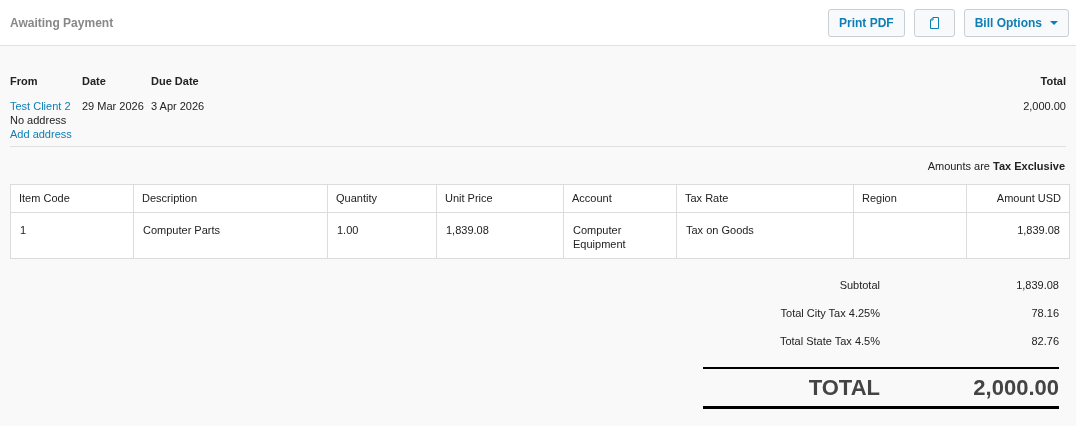 The image size is (1076, 426). I want to click on column-header: Unit Price, so click(500, 198).